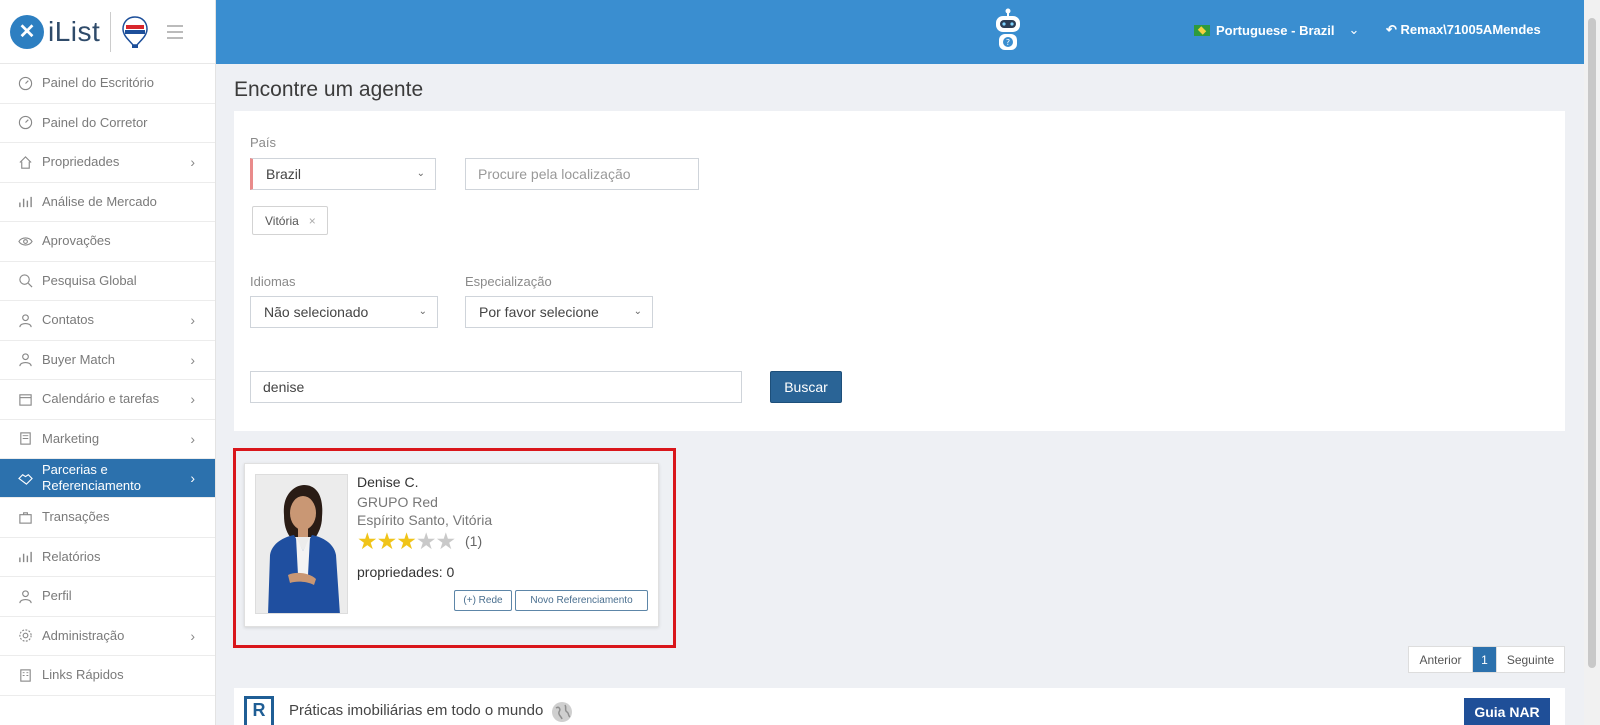 The image size is (1600, 725). I want to click on page-scrollbar, so click(1592, 362).